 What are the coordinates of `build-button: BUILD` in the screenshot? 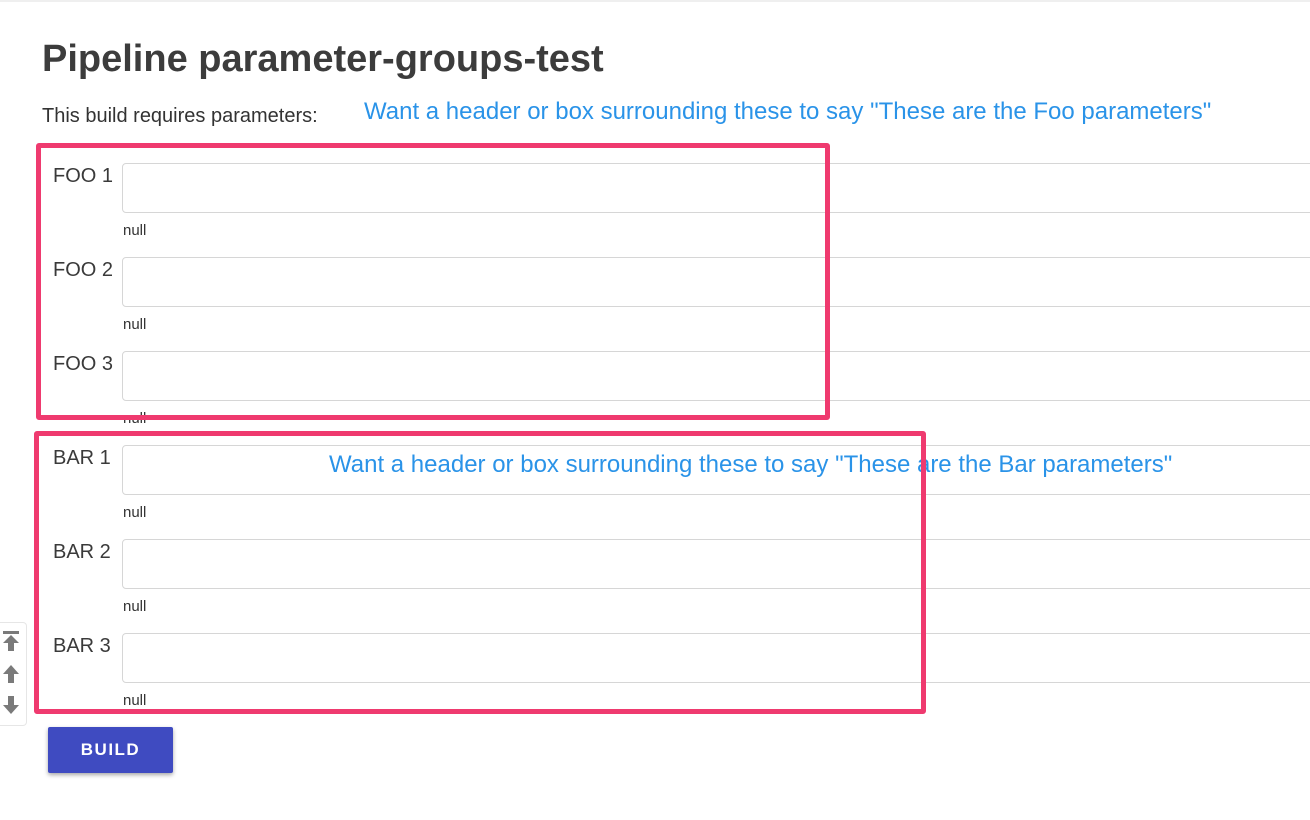 It's located at (110, 750).